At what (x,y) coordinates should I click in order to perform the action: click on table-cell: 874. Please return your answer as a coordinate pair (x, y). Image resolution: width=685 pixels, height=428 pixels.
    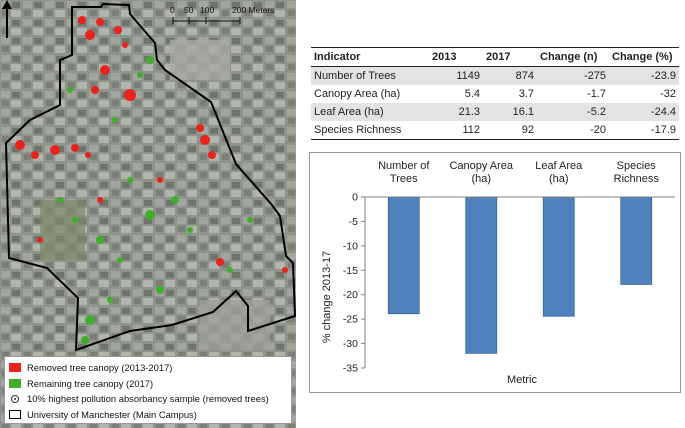
    Looking at the image, I should click on (510, 75).